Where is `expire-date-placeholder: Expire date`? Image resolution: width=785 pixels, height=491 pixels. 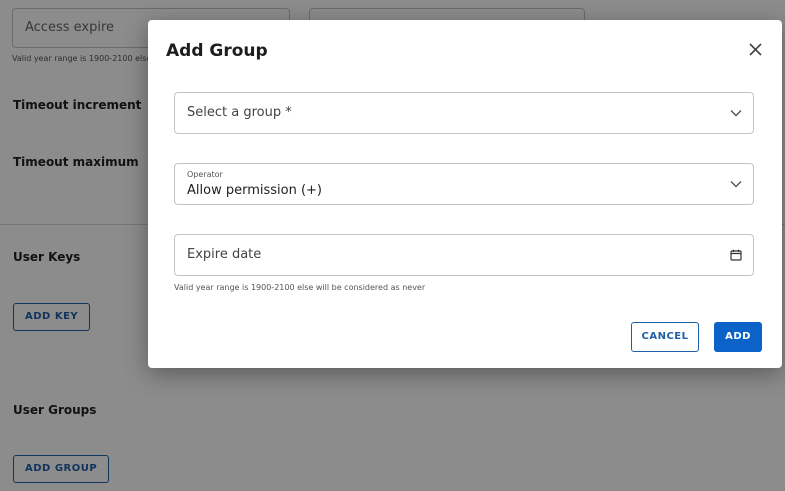 expire-date-placeholder: Expire date is located at coordinates (224, 254).